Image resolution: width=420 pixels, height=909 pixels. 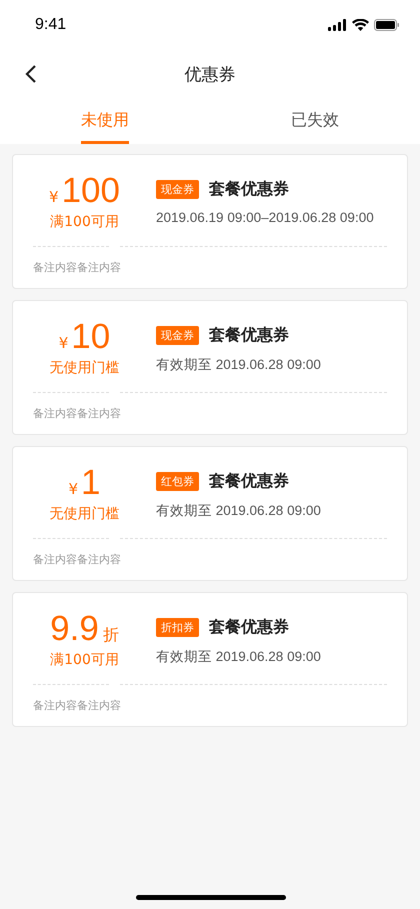 What do you see at coordinates (110, 635) in the screenshot?
I see `discount-unit: 折` at bounding box center [110, 635].